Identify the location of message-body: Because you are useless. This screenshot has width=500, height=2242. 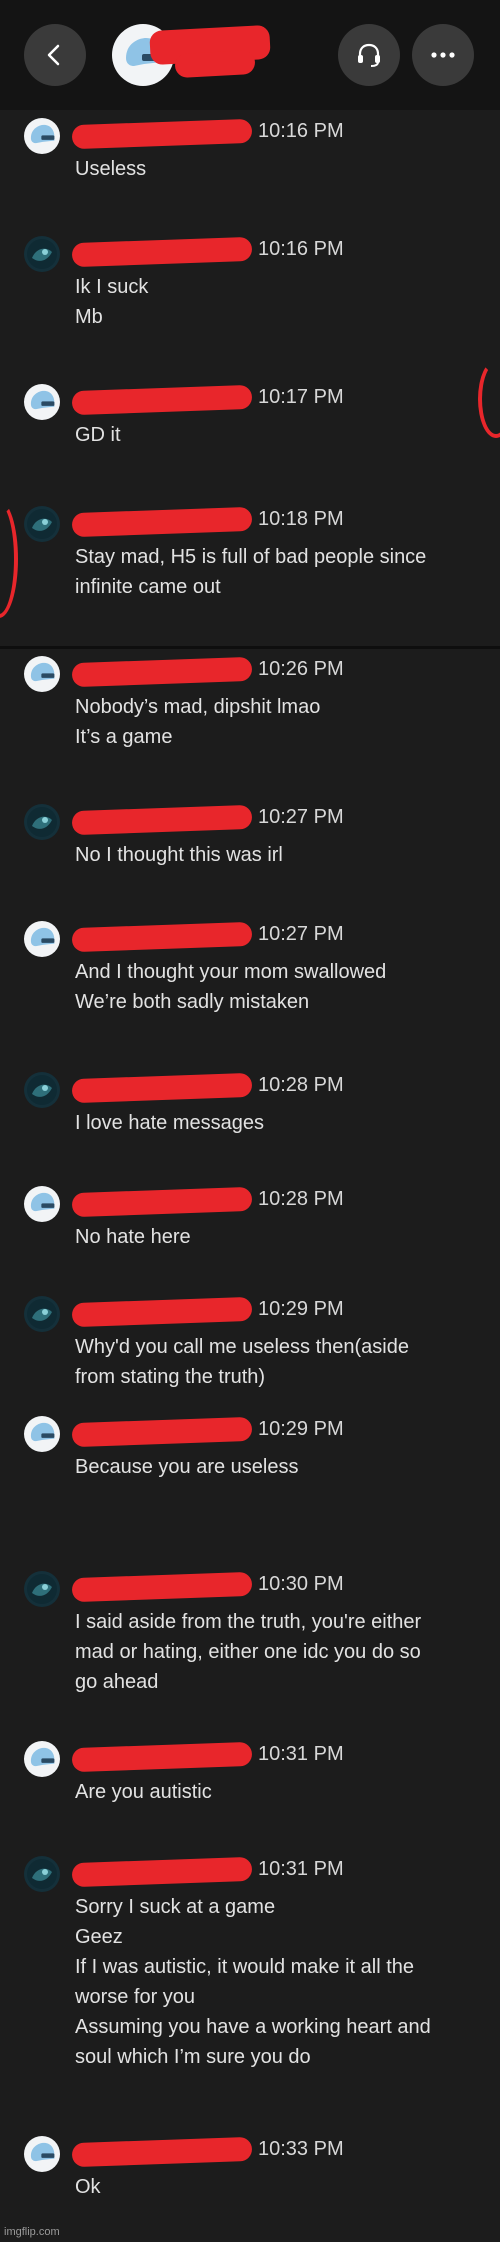
(280, 1467).